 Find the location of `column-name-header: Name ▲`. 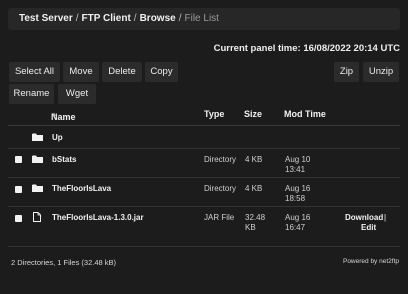

column-name-header: Name ▲ is located at coordinates (63, 115).